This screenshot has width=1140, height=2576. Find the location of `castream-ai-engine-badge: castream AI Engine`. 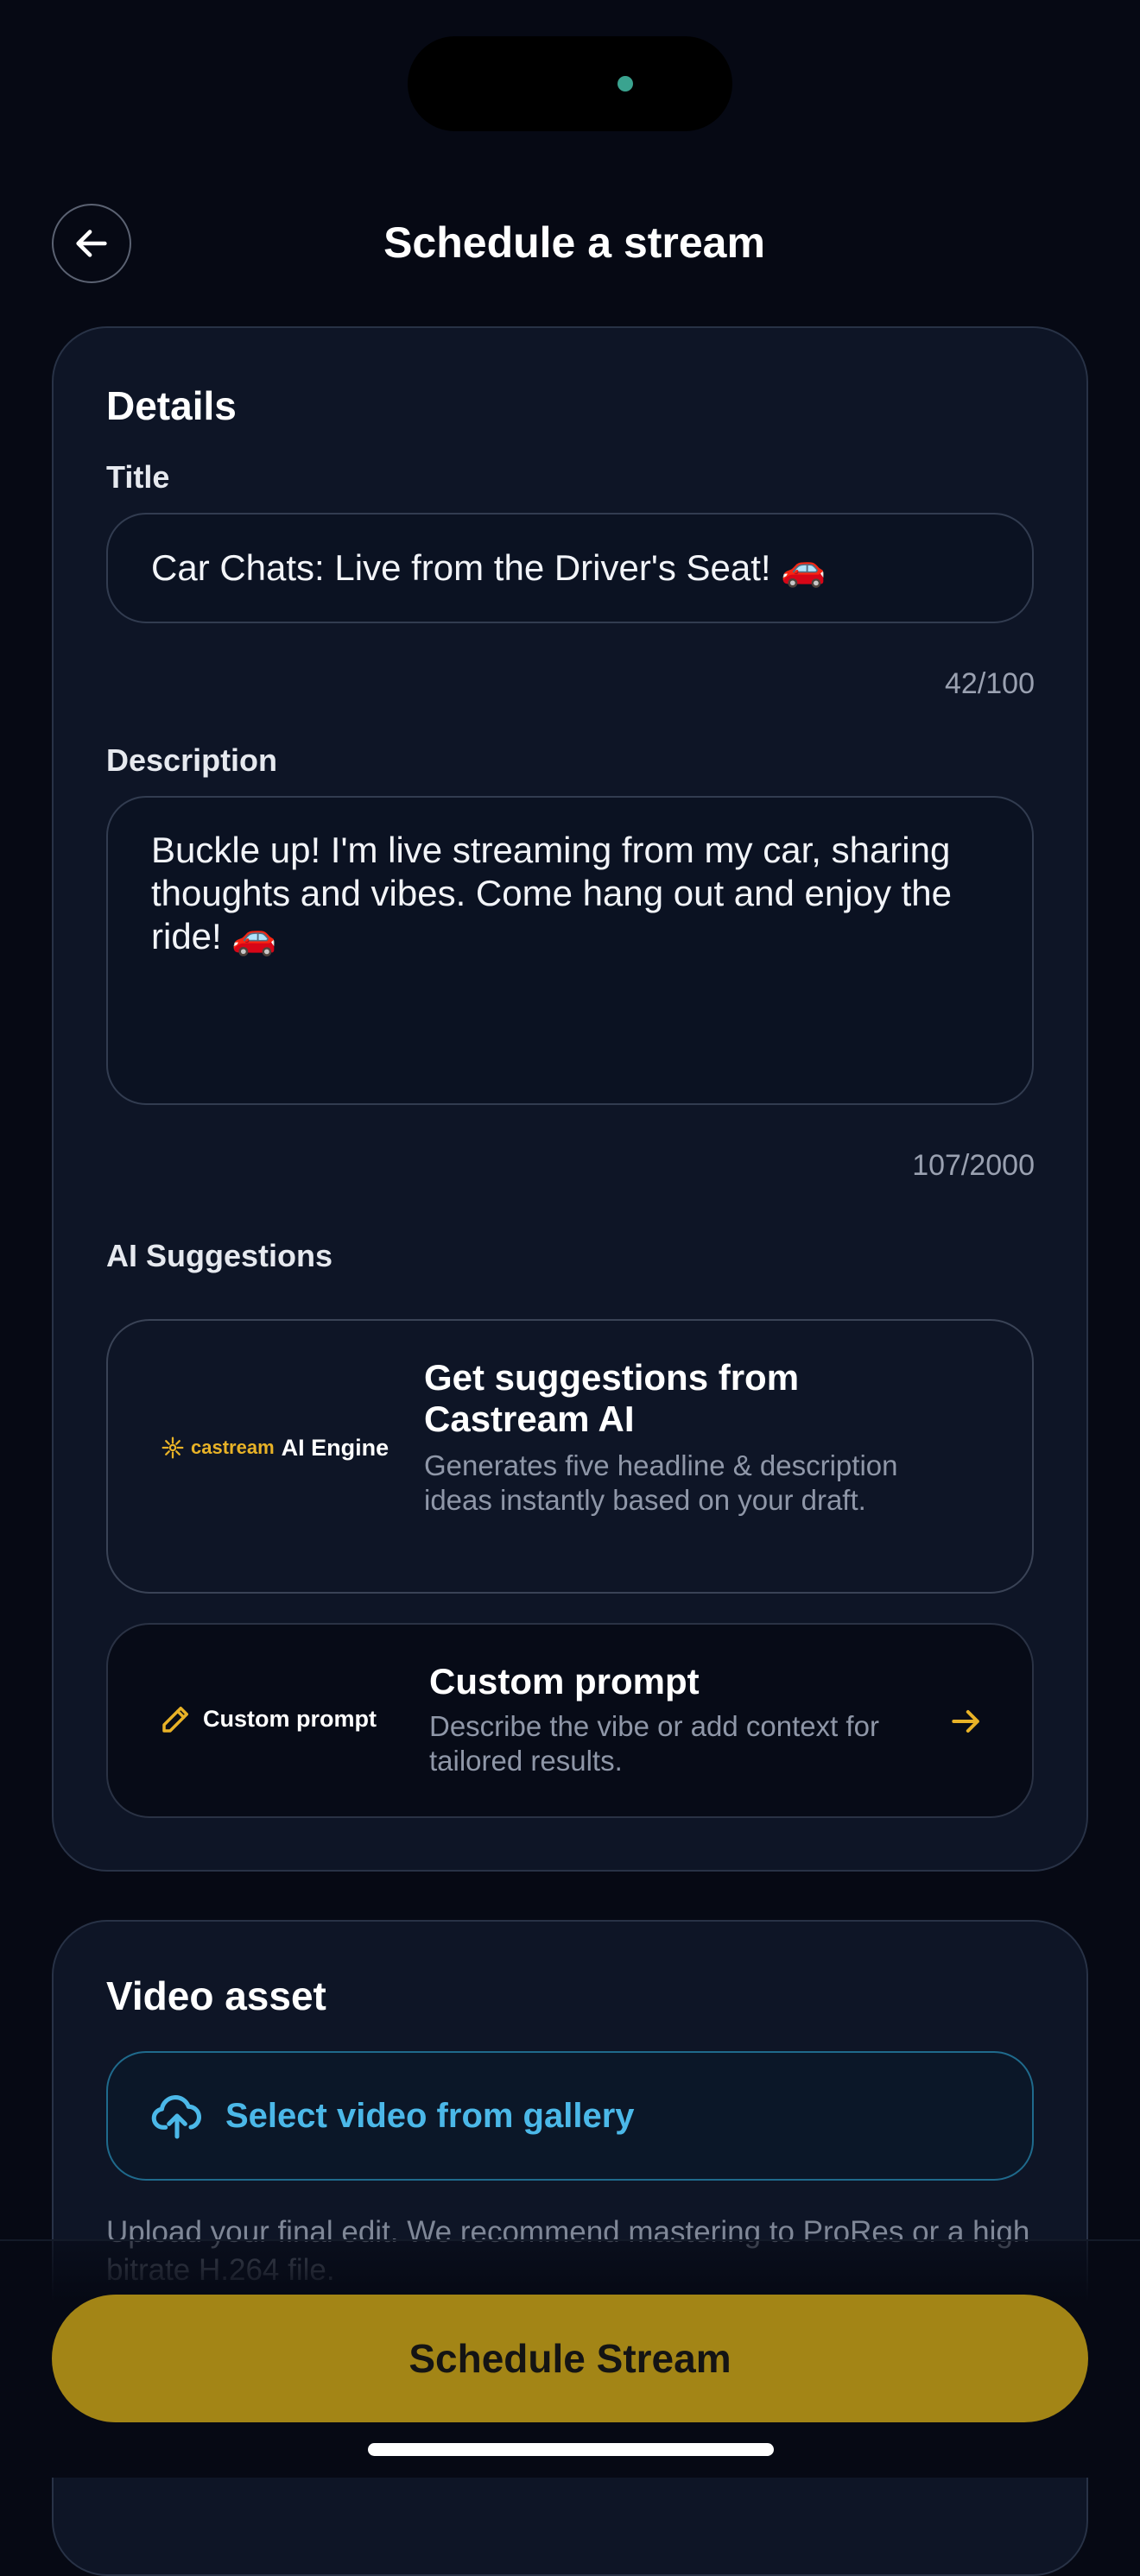

castream-ai-engine-badge: castream AI Engine is located at coordinates (273, 1447).